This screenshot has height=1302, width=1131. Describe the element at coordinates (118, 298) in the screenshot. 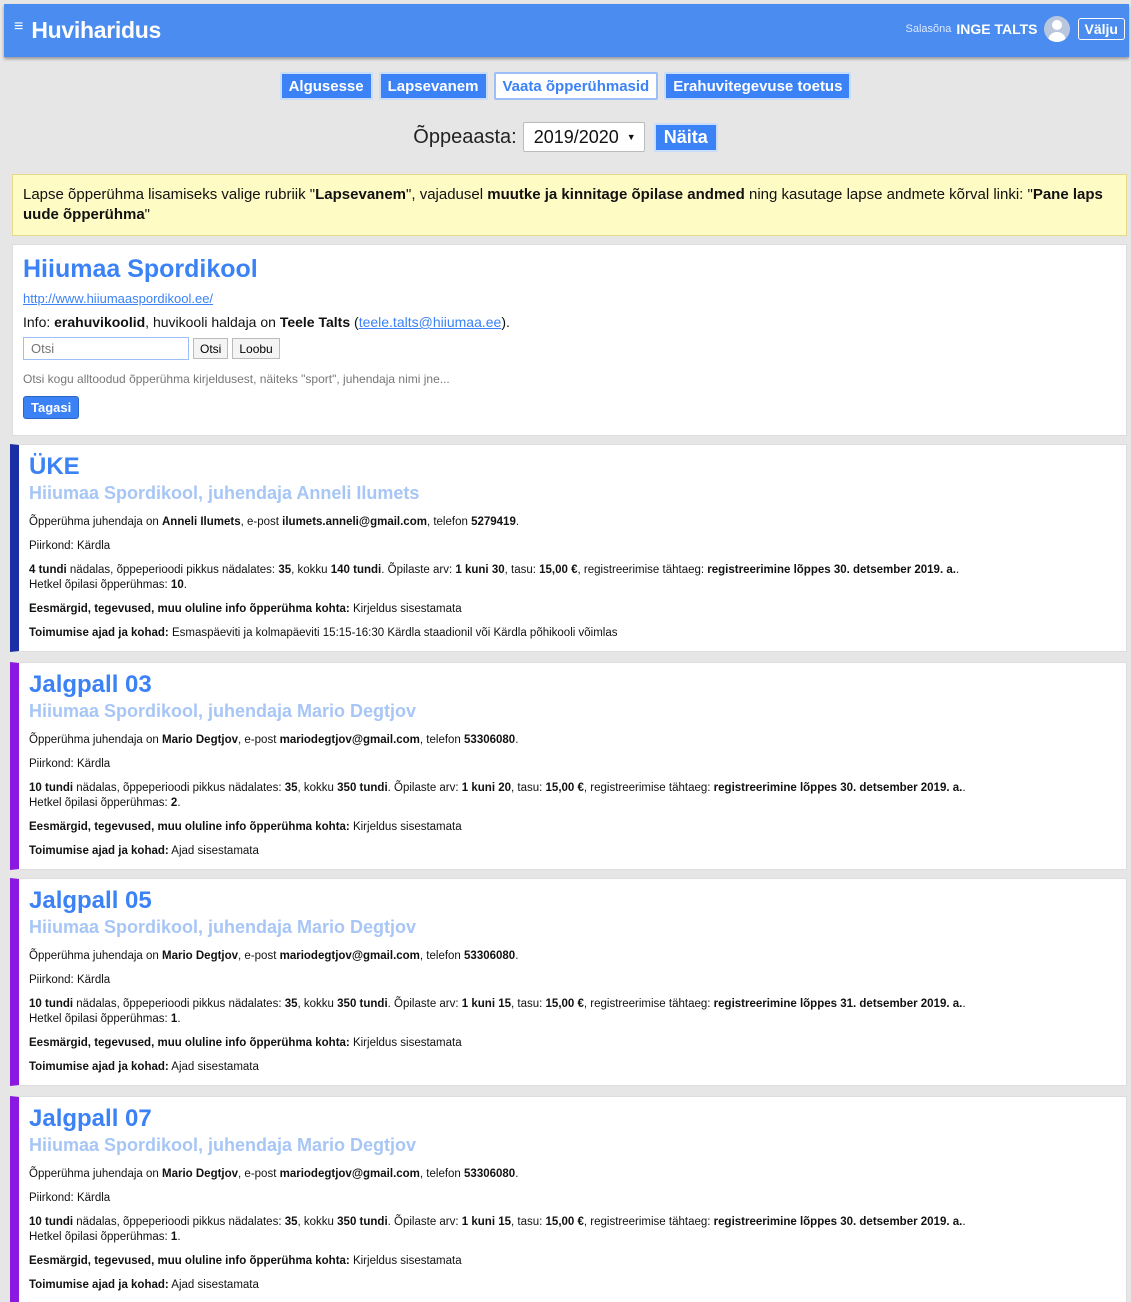

I see `school-website-link: http://www.hiiumaaspordikool.ee/` at that location.